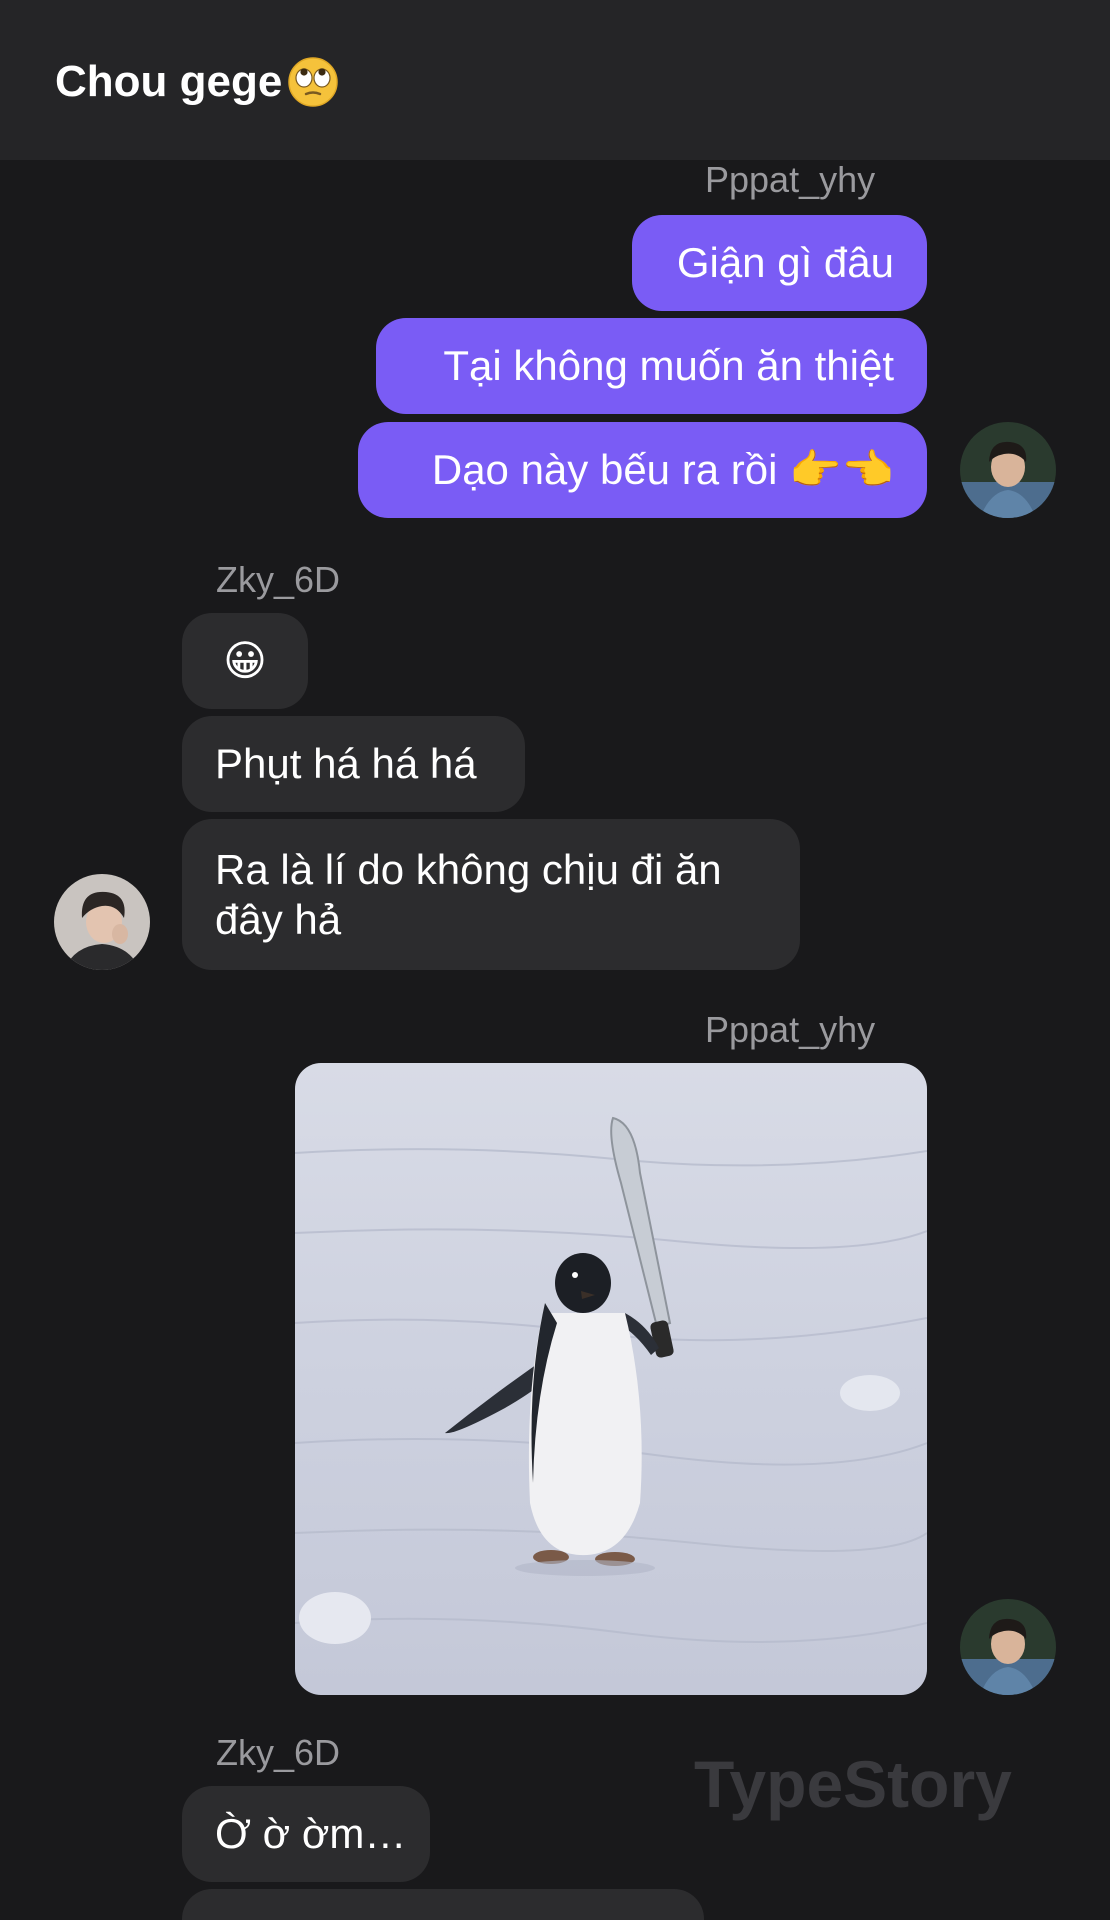 The height and width of the screenshot is (1920, 1110). I want to click on message-bubble: Giận gì đâu, so click(779, 263).